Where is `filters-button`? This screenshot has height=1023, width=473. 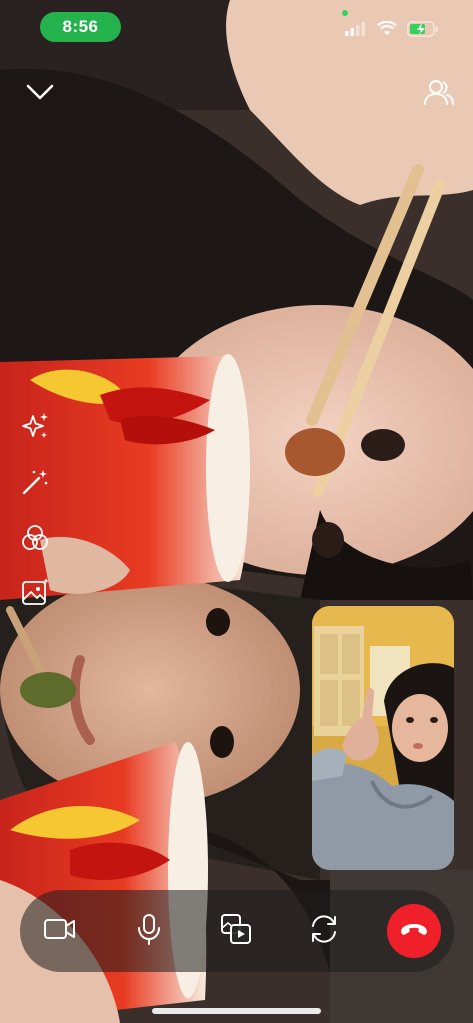 filters-button is located at coordinates (35, 540).